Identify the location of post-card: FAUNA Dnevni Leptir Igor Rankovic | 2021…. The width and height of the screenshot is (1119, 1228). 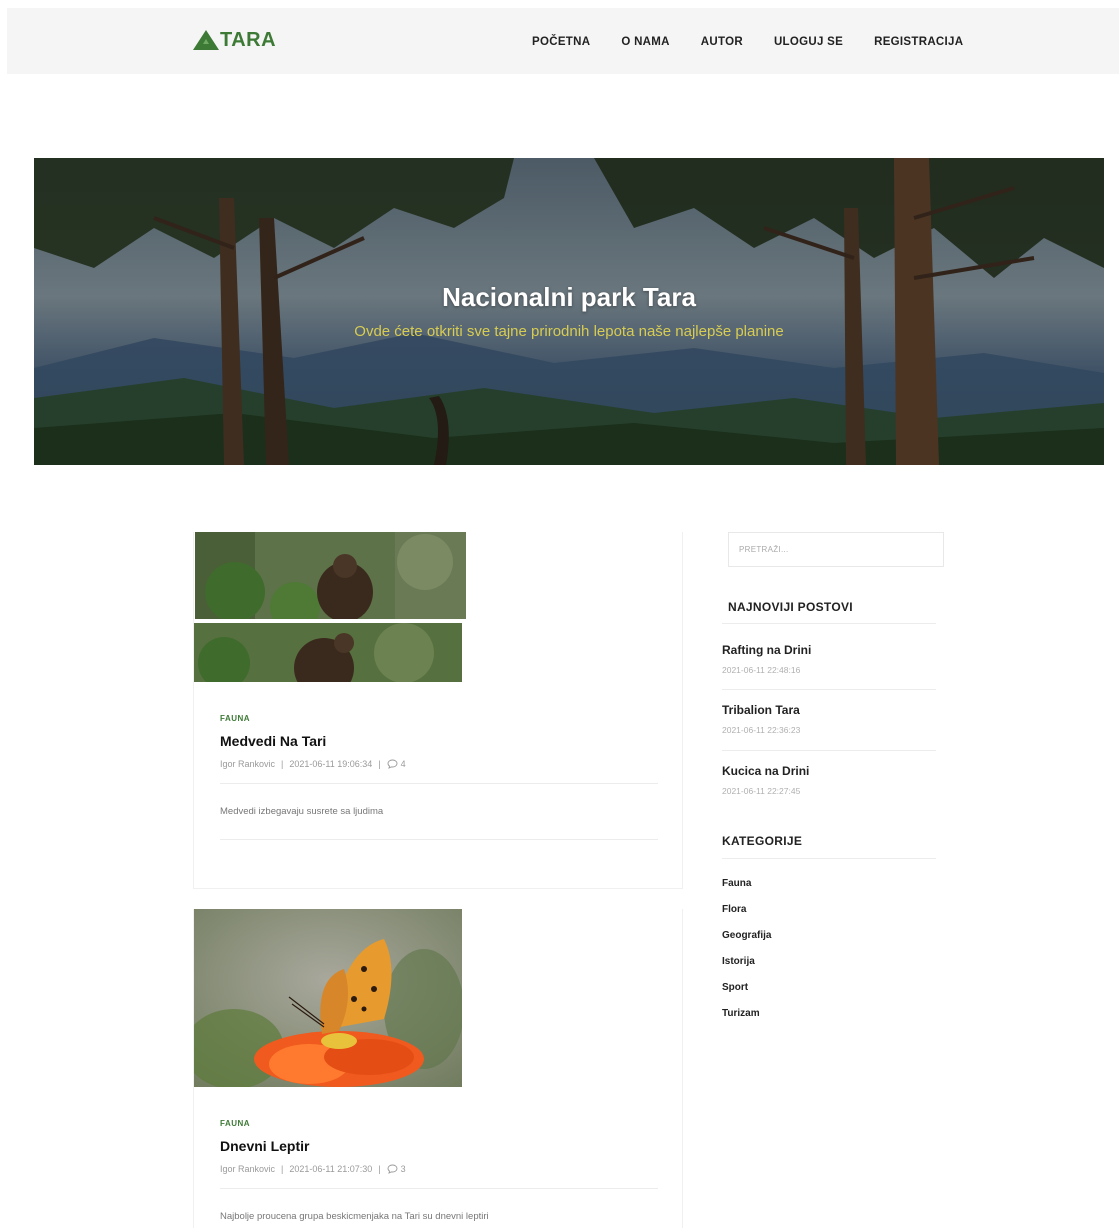
(438, 1068).